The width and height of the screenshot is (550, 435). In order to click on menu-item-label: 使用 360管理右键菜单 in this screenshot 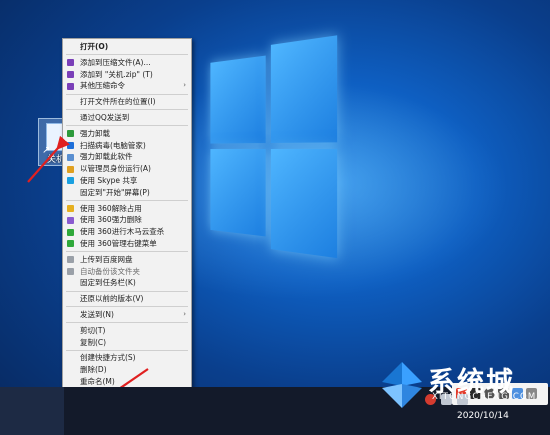, I will do `click(118, 243)`.